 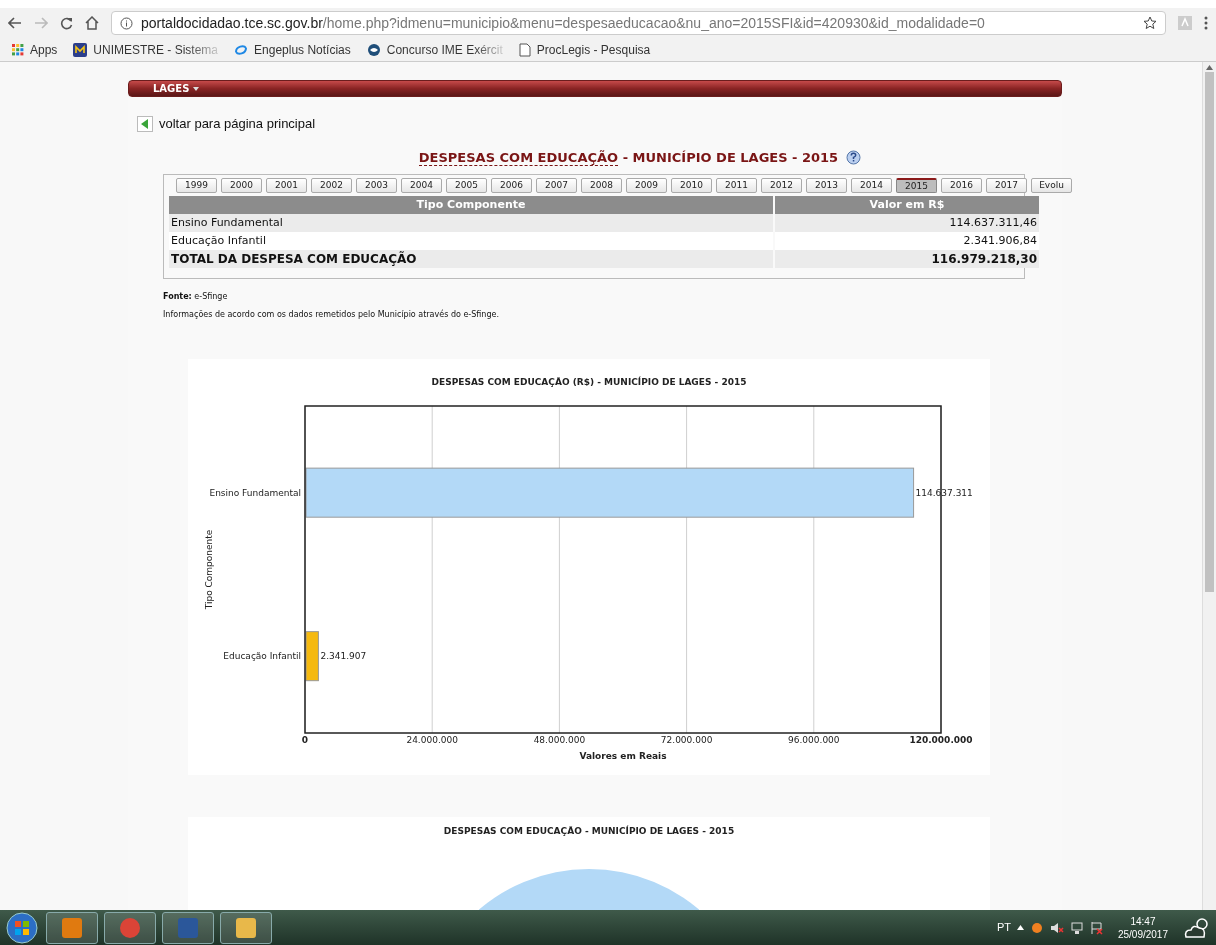 What do you see at coordinates (421, 185) in the screenshot?
I see `year-tab: 2004` at bounding box center [421, 185].